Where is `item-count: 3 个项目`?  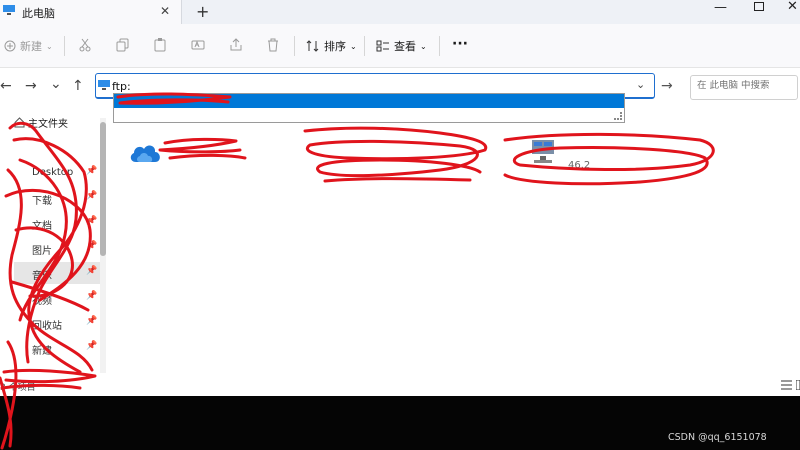 item-count: 3 个项目 is located at coordinates (18, 388).